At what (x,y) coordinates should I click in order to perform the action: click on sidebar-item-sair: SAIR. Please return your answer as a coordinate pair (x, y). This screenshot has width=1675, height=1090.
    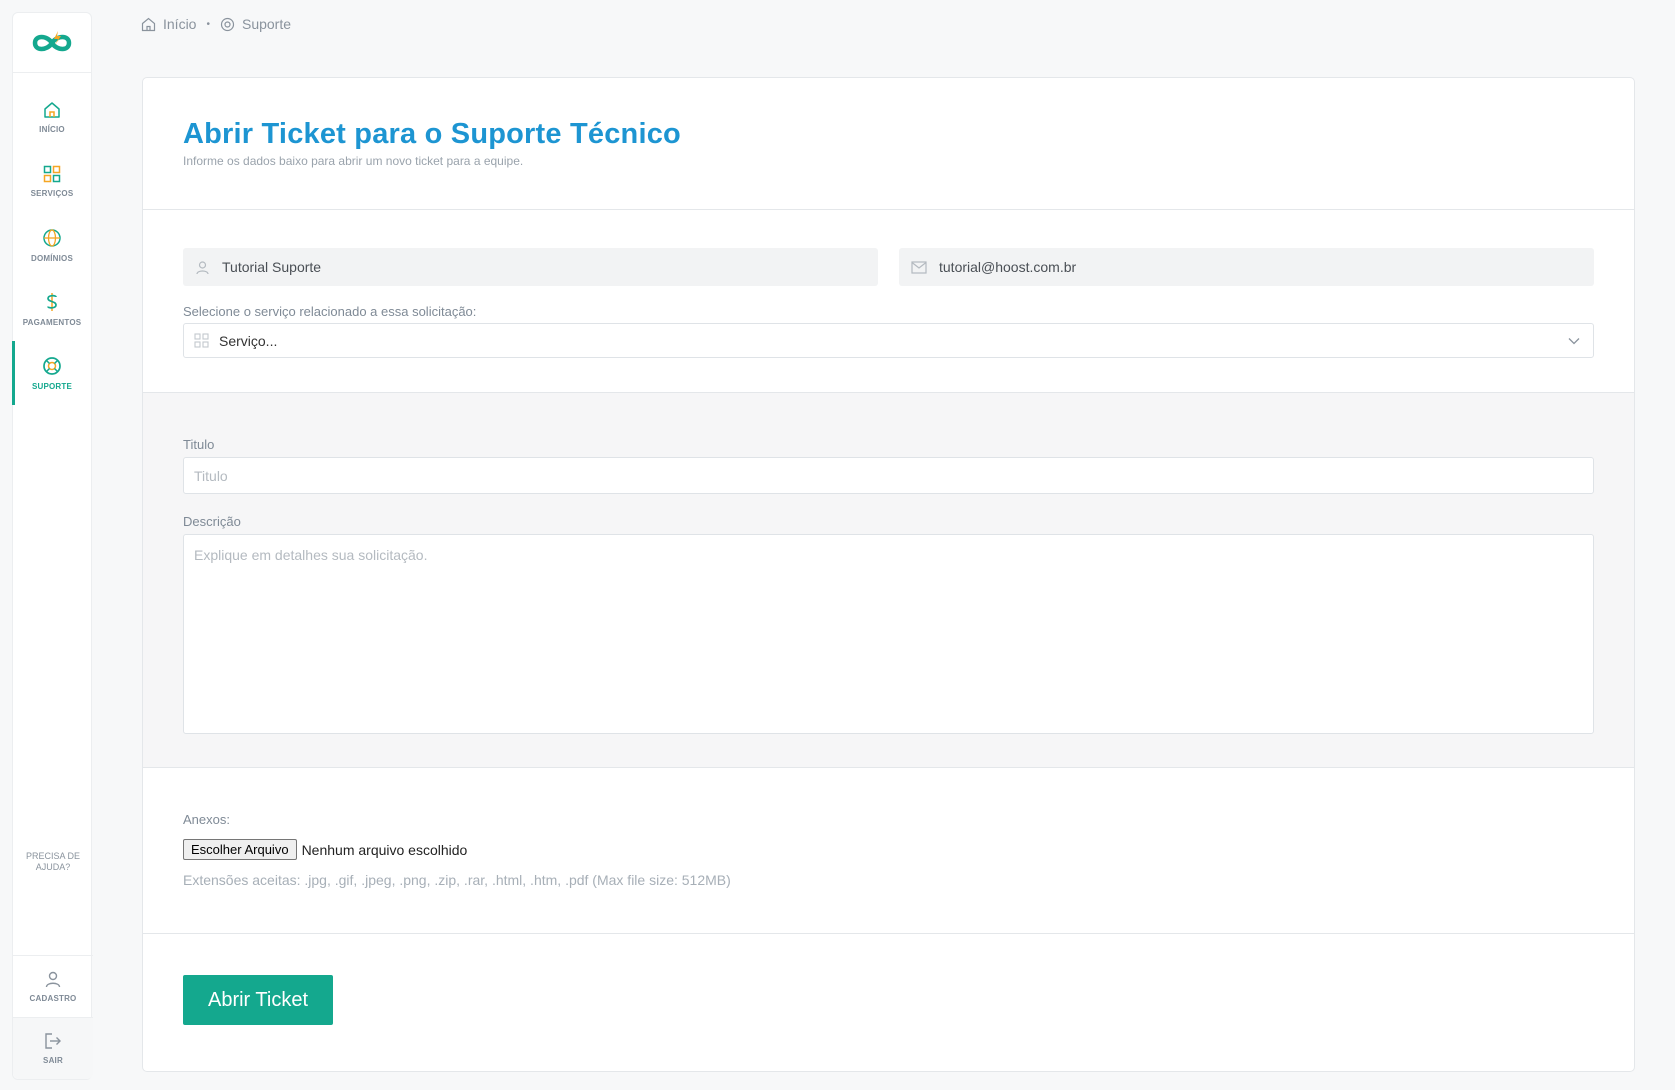
    Looking at the image, I should click on (53, 1048).